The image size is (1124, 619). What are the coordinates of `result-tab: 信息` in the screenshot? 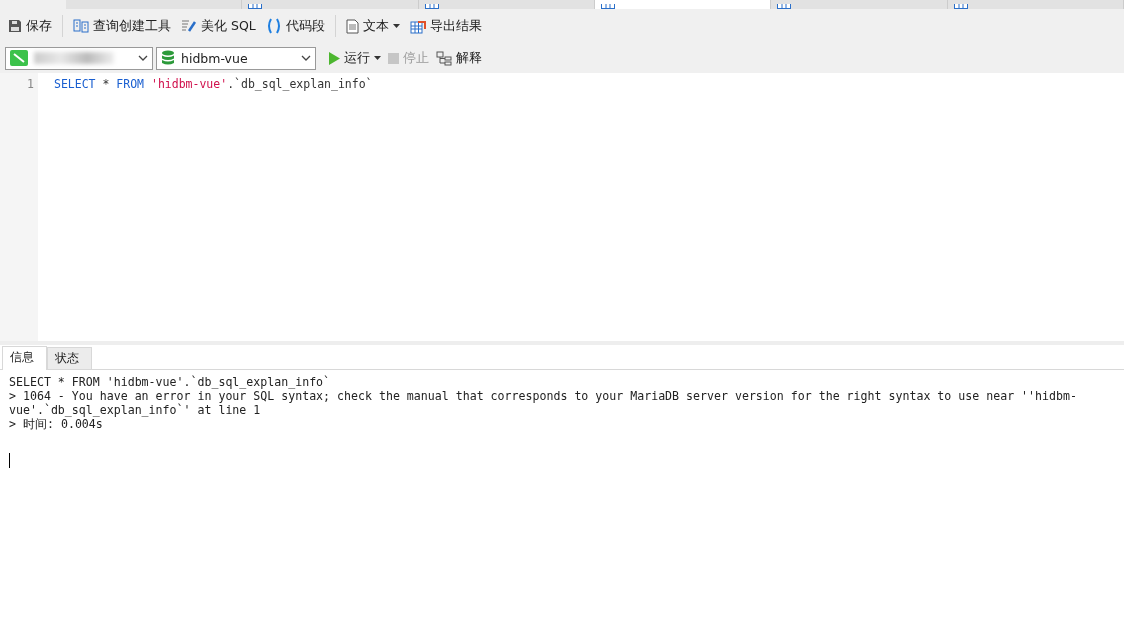 It's located at (24, 358).